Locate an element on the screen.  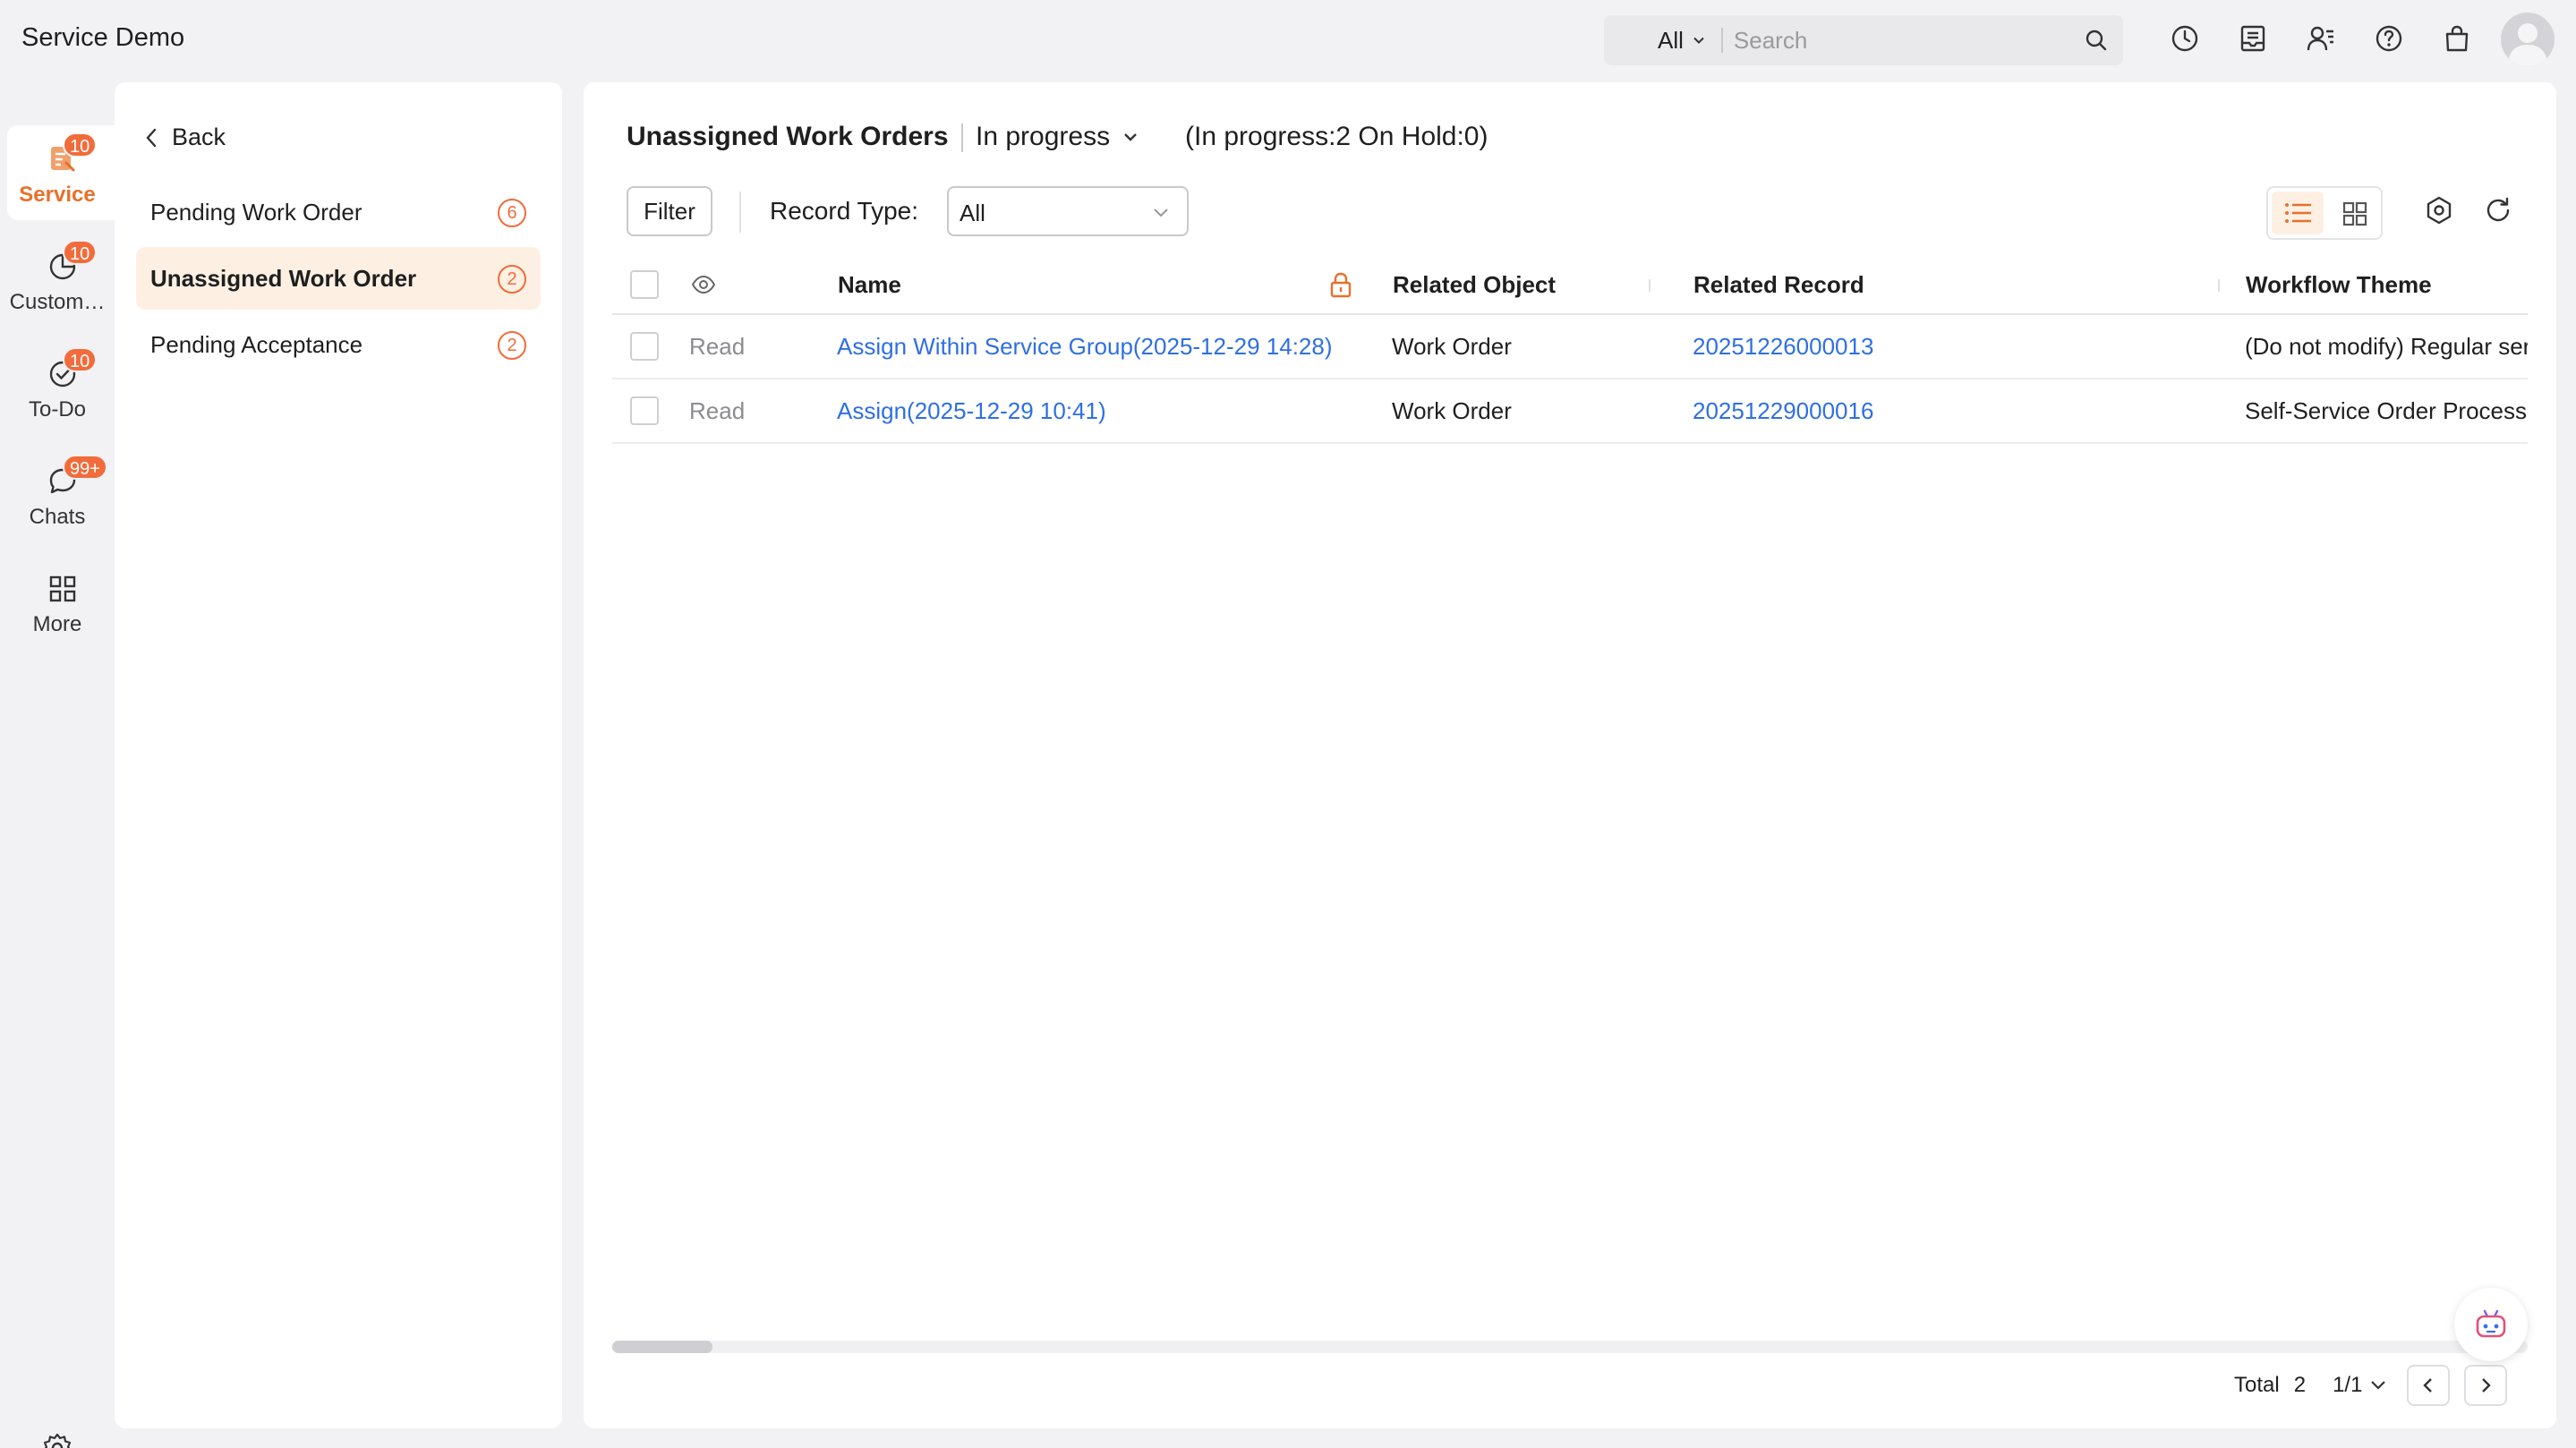
app-title: Service Demo is located at coordinates (103, 37).